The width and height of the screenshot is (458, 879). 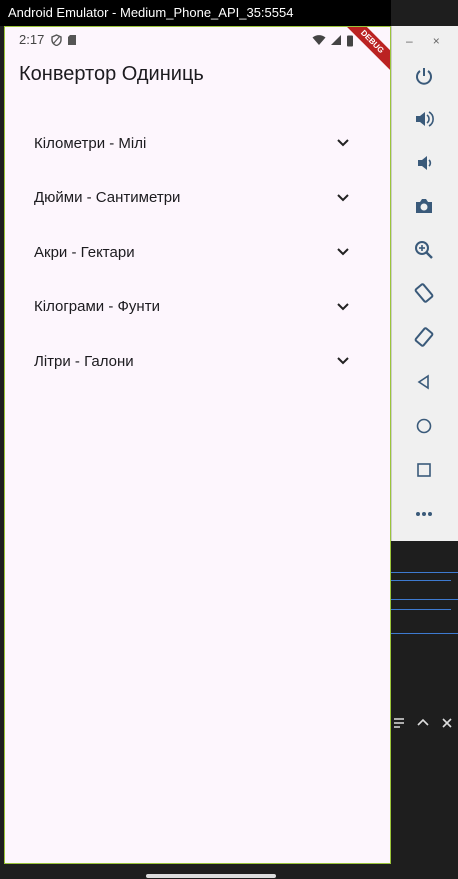 What do you see at coordinates (424, 76) in the screenshot?
I see `power-icon` at bounding box center [424, 76].